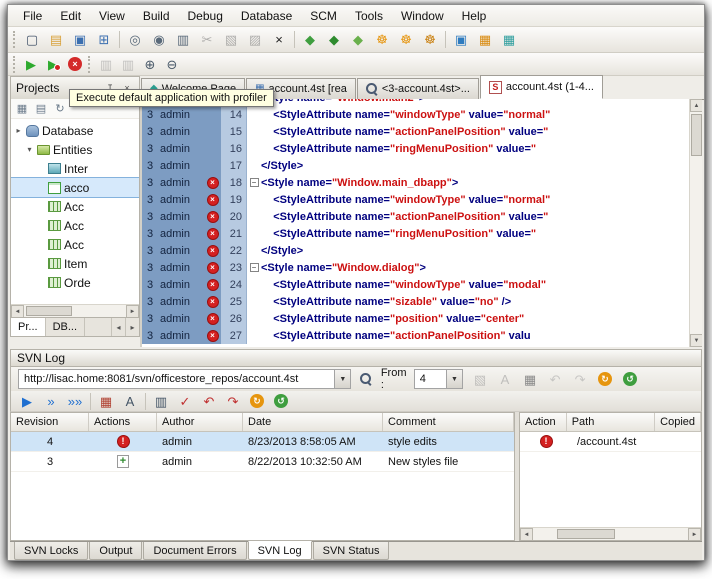 The image size is (712, 579). Describe the element at coordinates (695, 223) in the screenshot. I see `editor-vertical-scrollbar: ▲ ▼` at that location.